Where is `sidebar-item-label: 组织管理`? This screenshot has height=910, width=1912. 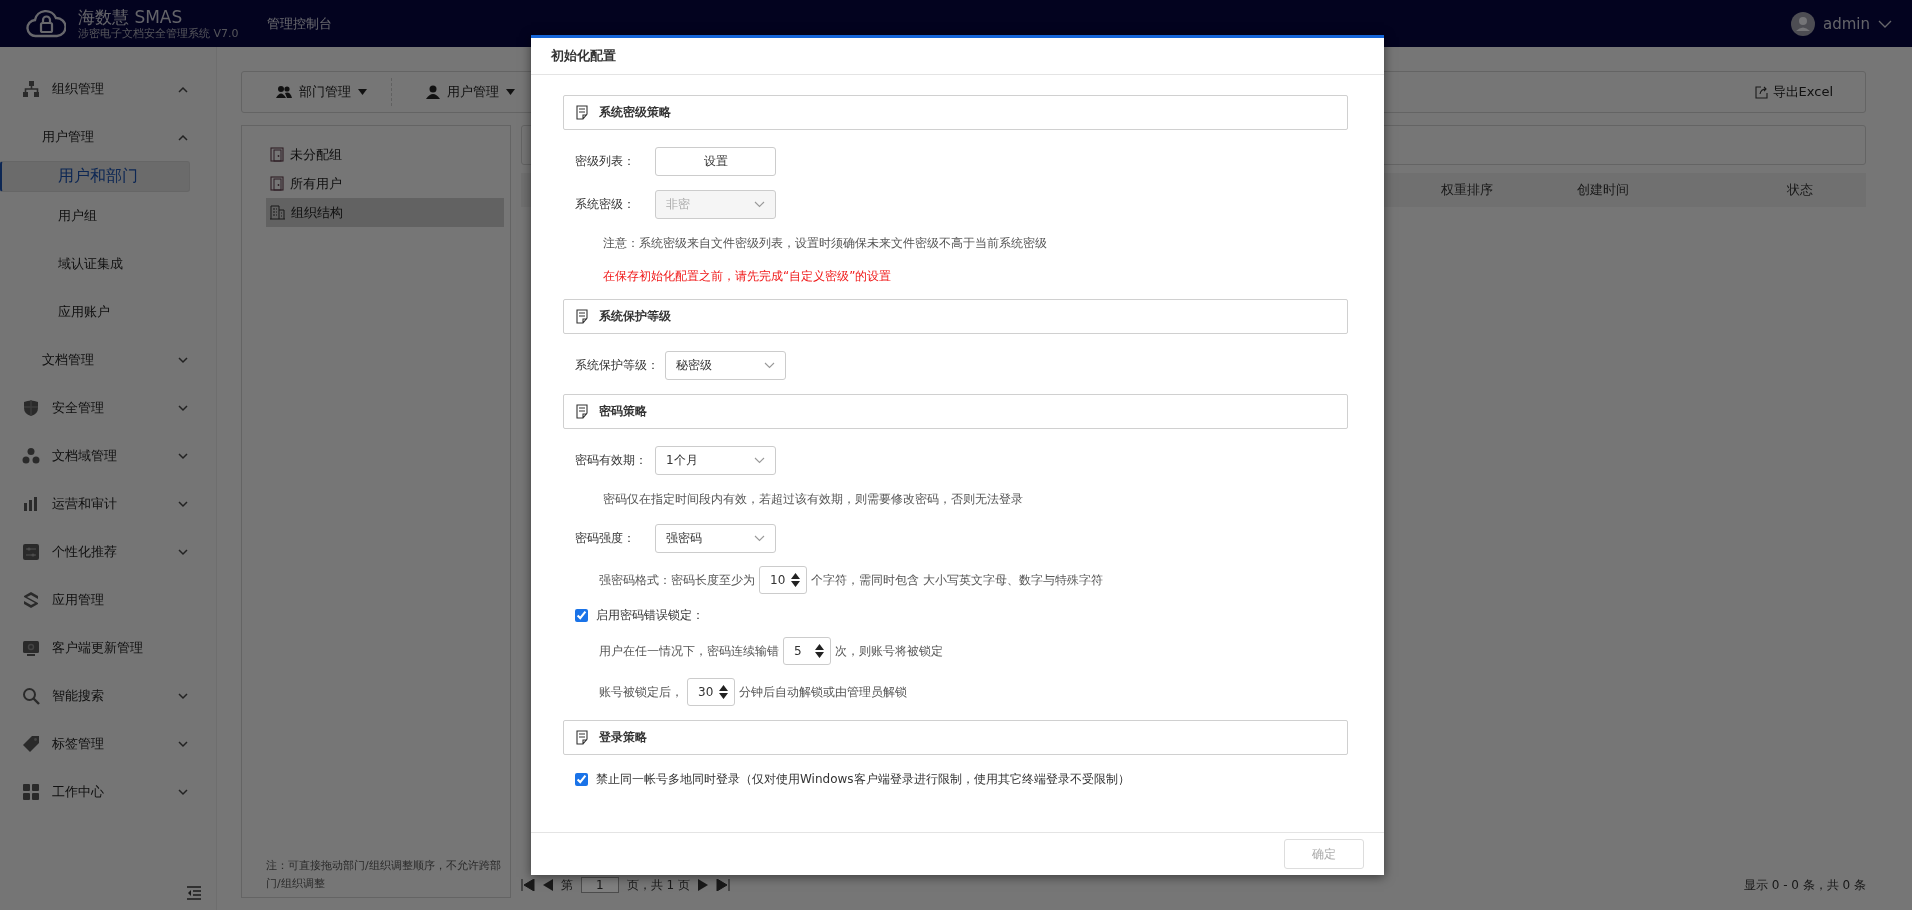
sidebar-item-label: 组织管理 is located at coordinates (78, 89).